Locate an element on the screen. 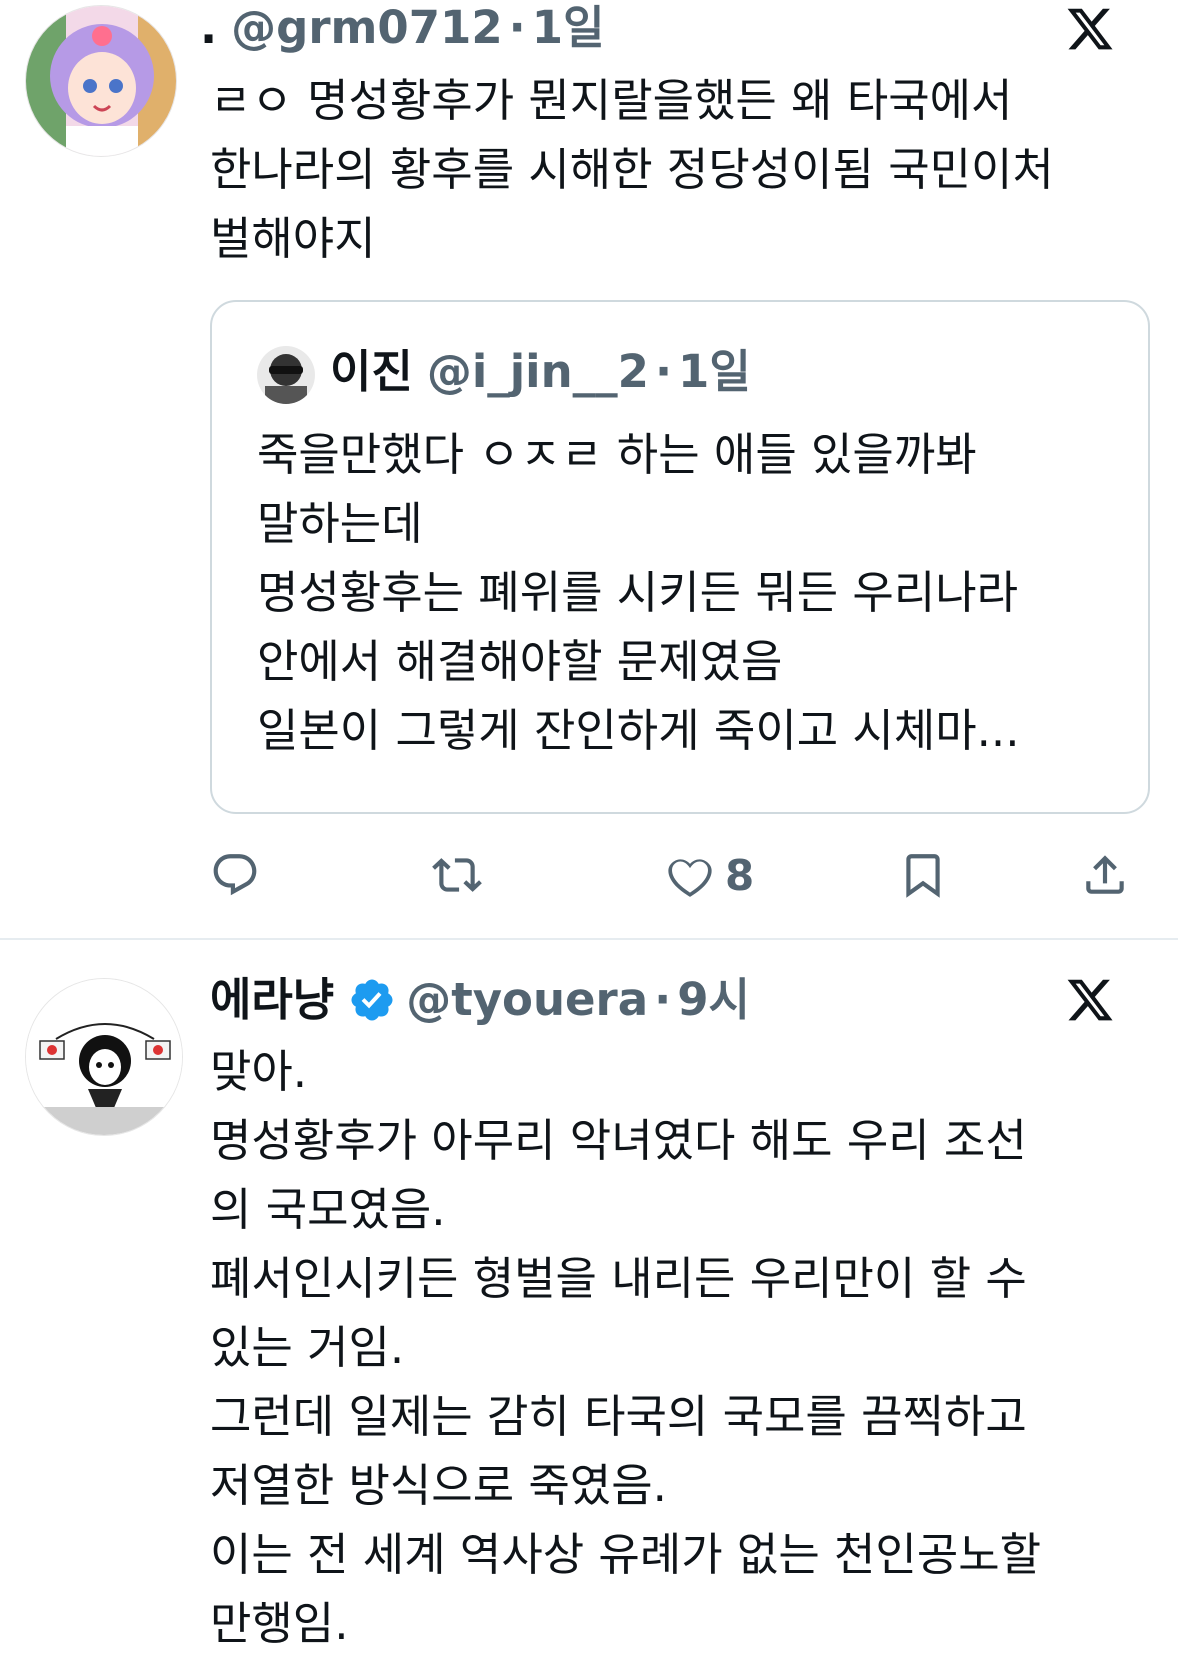  tweet-text-line: 벌해야지 is located at coordinates (293, 238).